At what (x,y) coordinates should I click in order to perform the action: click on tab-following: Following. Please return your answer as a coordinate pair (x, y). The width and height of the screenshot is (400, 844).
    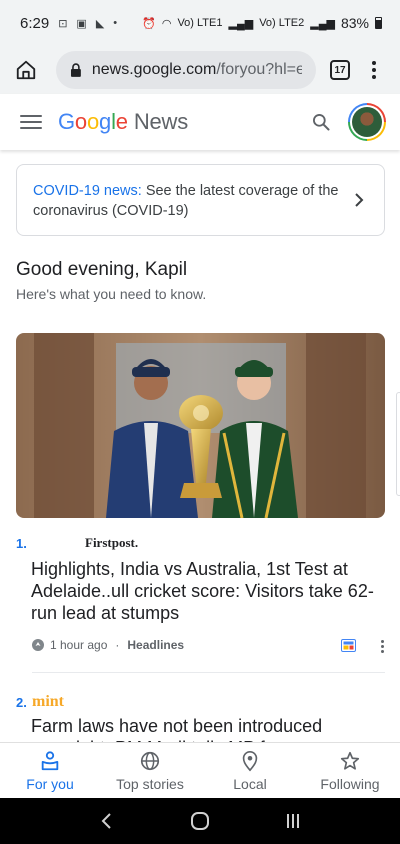
    Looking at the image, I should click on (350, 770).